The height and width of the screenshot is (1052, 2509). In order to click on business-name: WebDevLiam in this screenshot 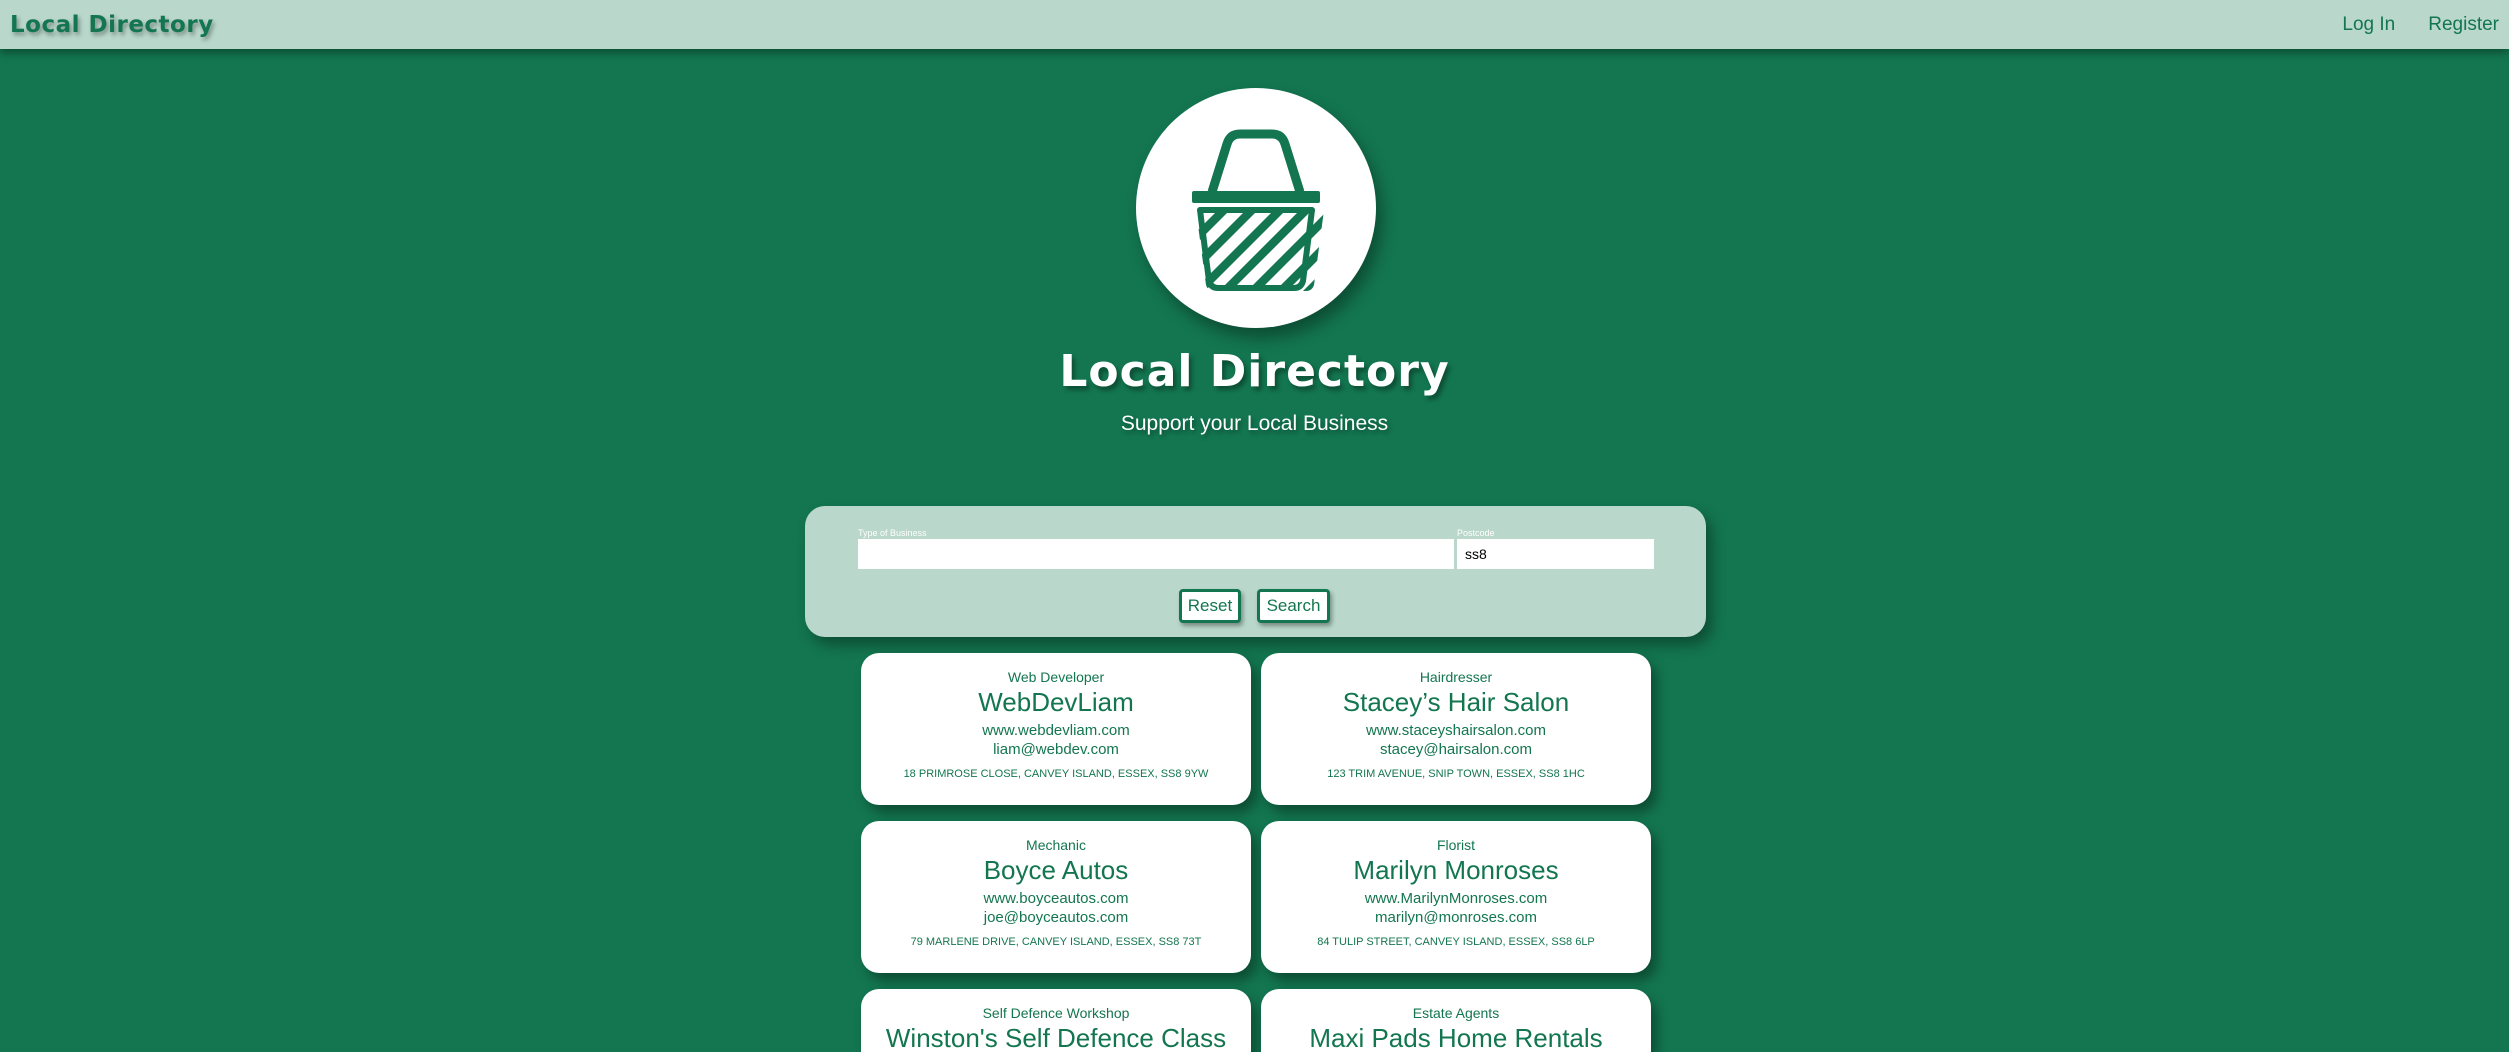, I will do `click(1056, 702)`.